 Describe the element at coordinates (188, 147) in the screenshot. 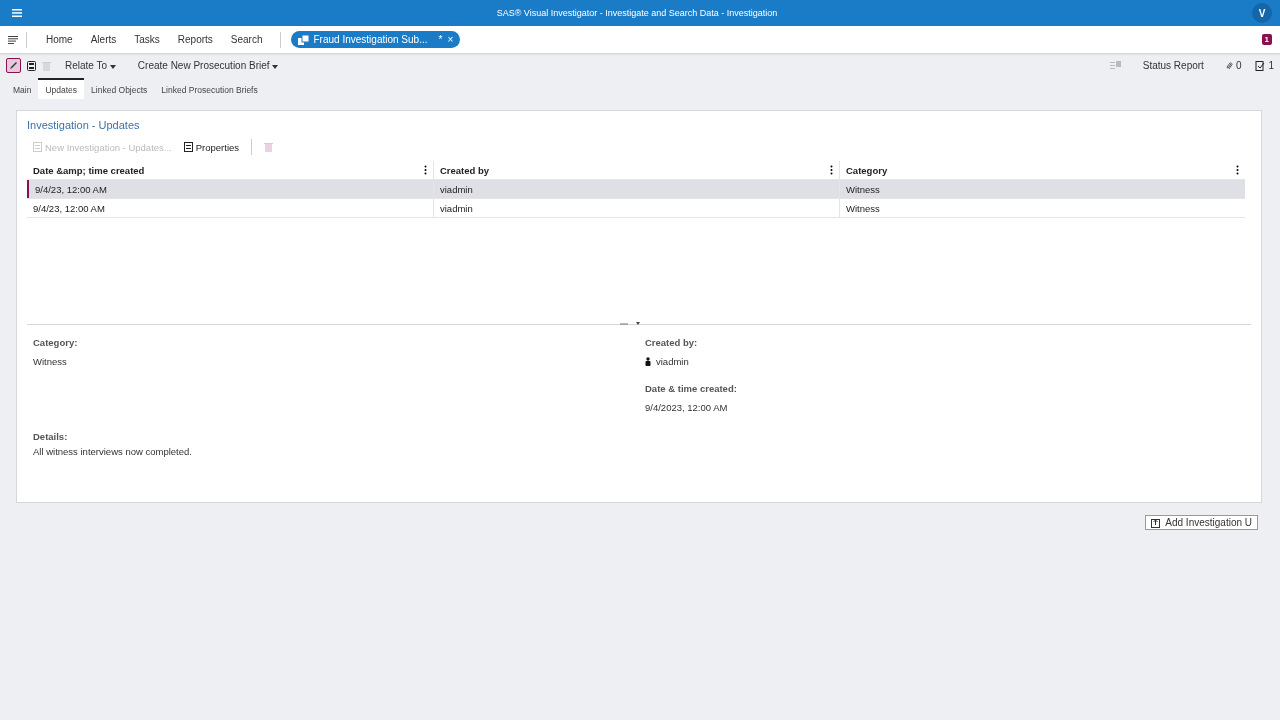

I see `properties-icon` at that location.